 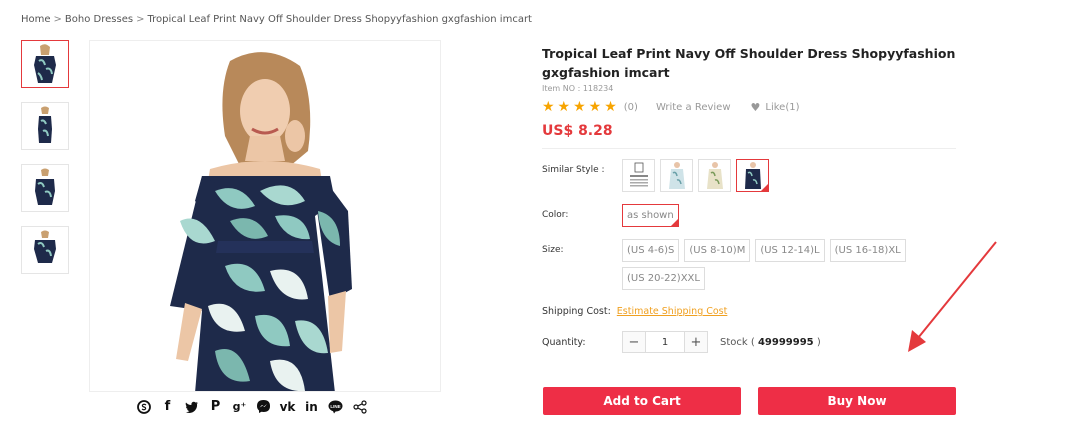 I want to click on rating-stars: ★★★★★, so click(x=581, y=107).